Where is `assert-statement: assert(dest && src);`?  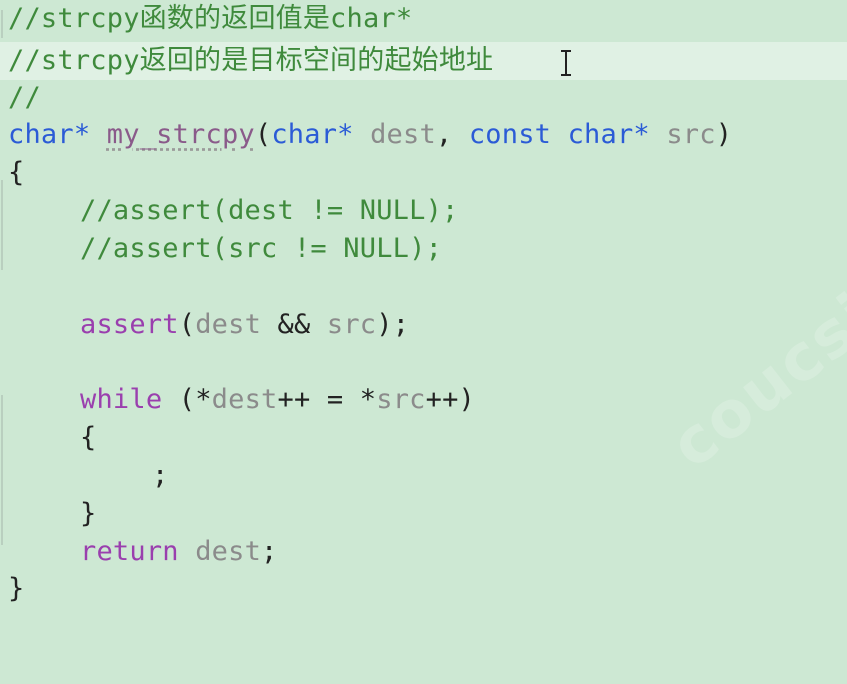 assert-statement: assert(dest && src); is located at coordinates (244, 325).